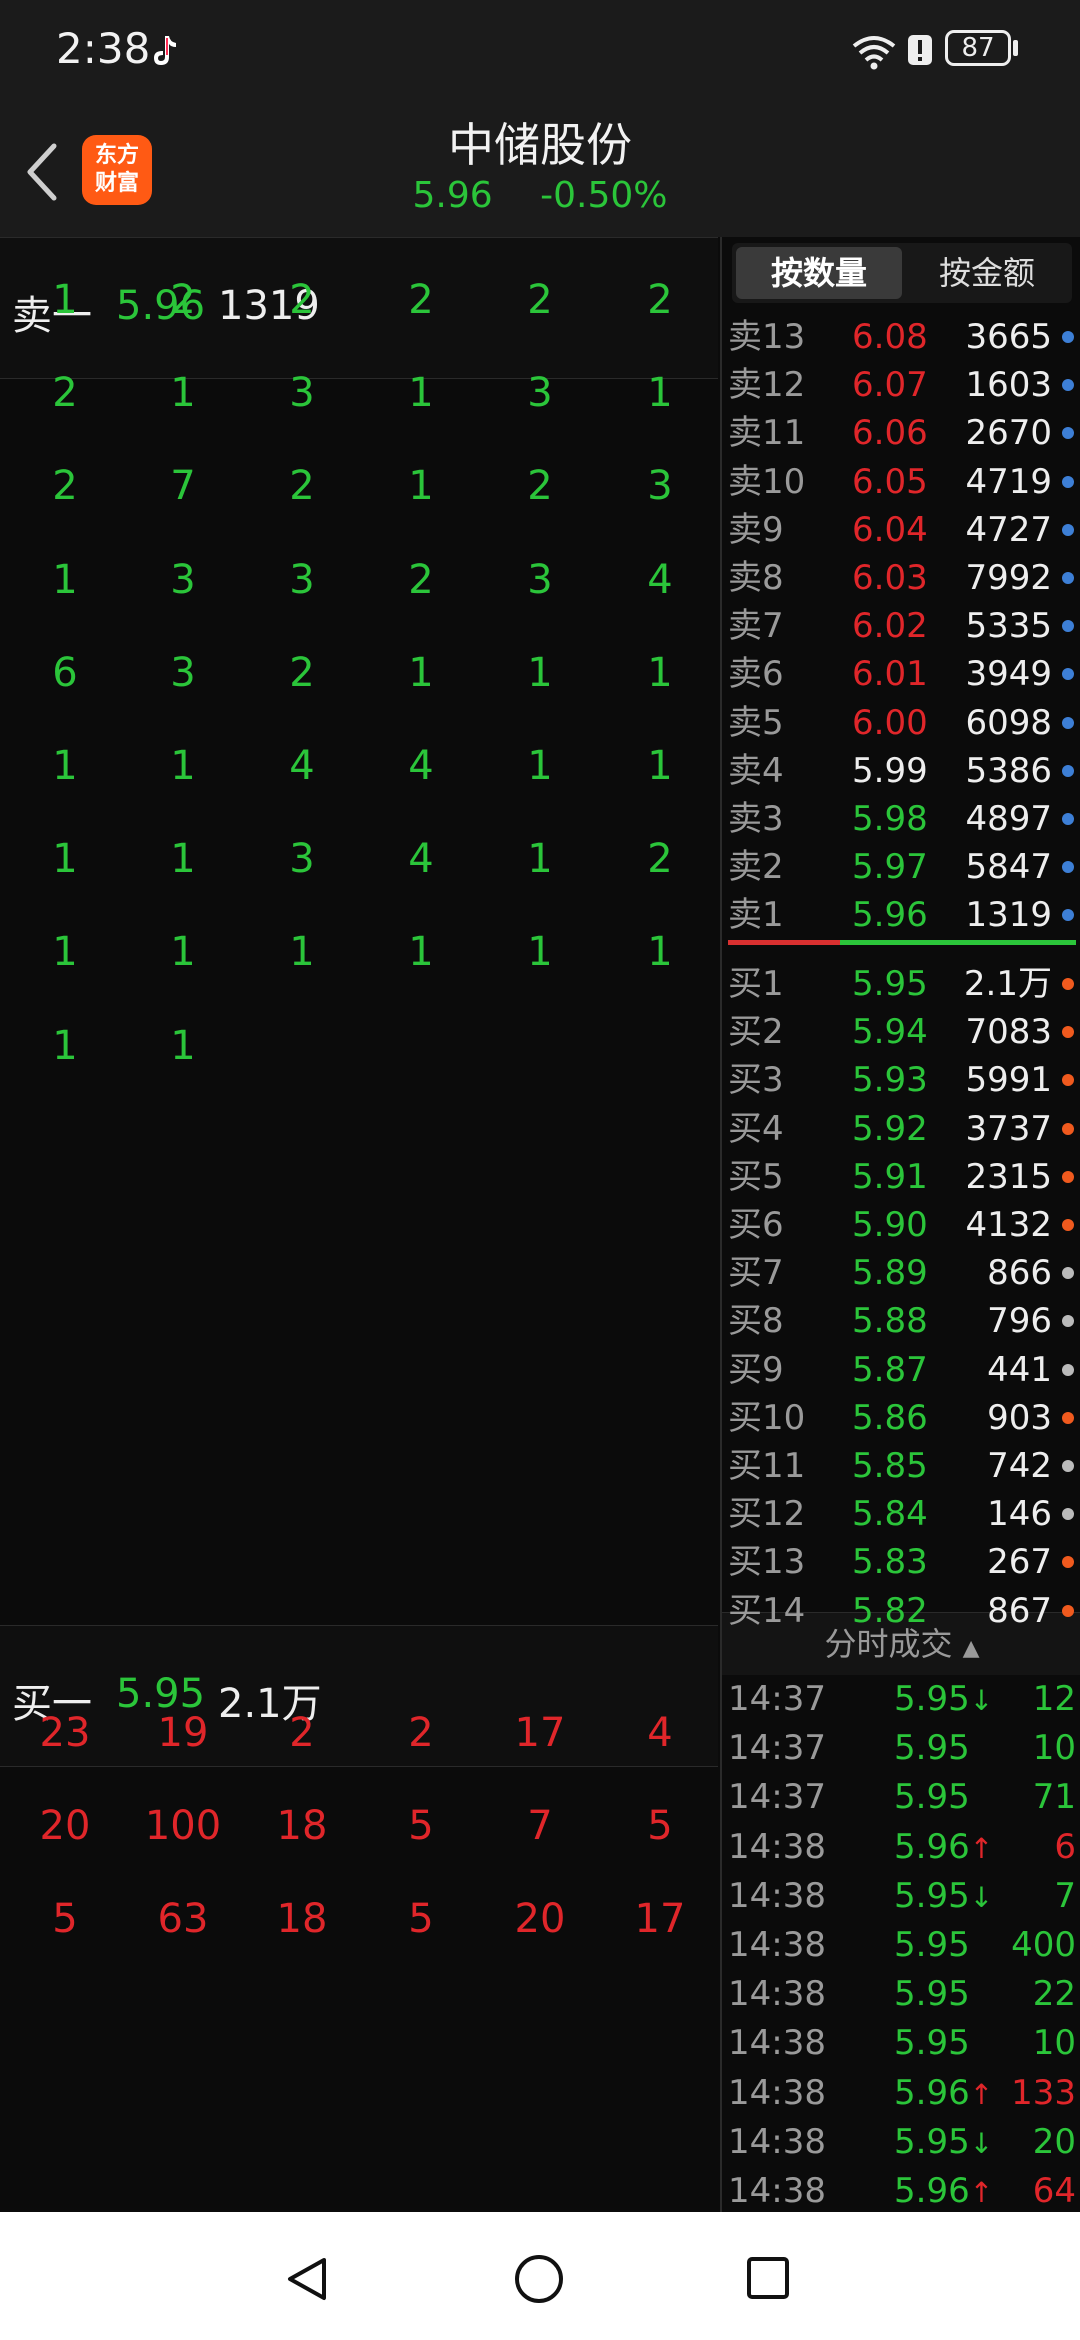 The width and height of the screenshot is (1080, 2340). What do you see at coordinates (756, 674) in the screenshot?
I see `ask-row-label: 卖6` at bounding box center [756, 674].